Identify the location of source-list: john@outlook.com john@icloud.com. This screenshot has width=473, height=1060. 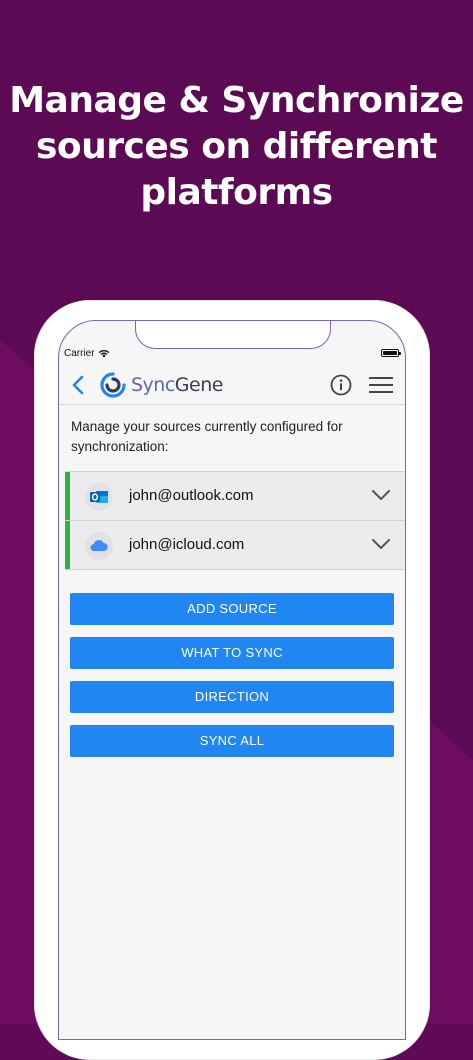
(235, 520).